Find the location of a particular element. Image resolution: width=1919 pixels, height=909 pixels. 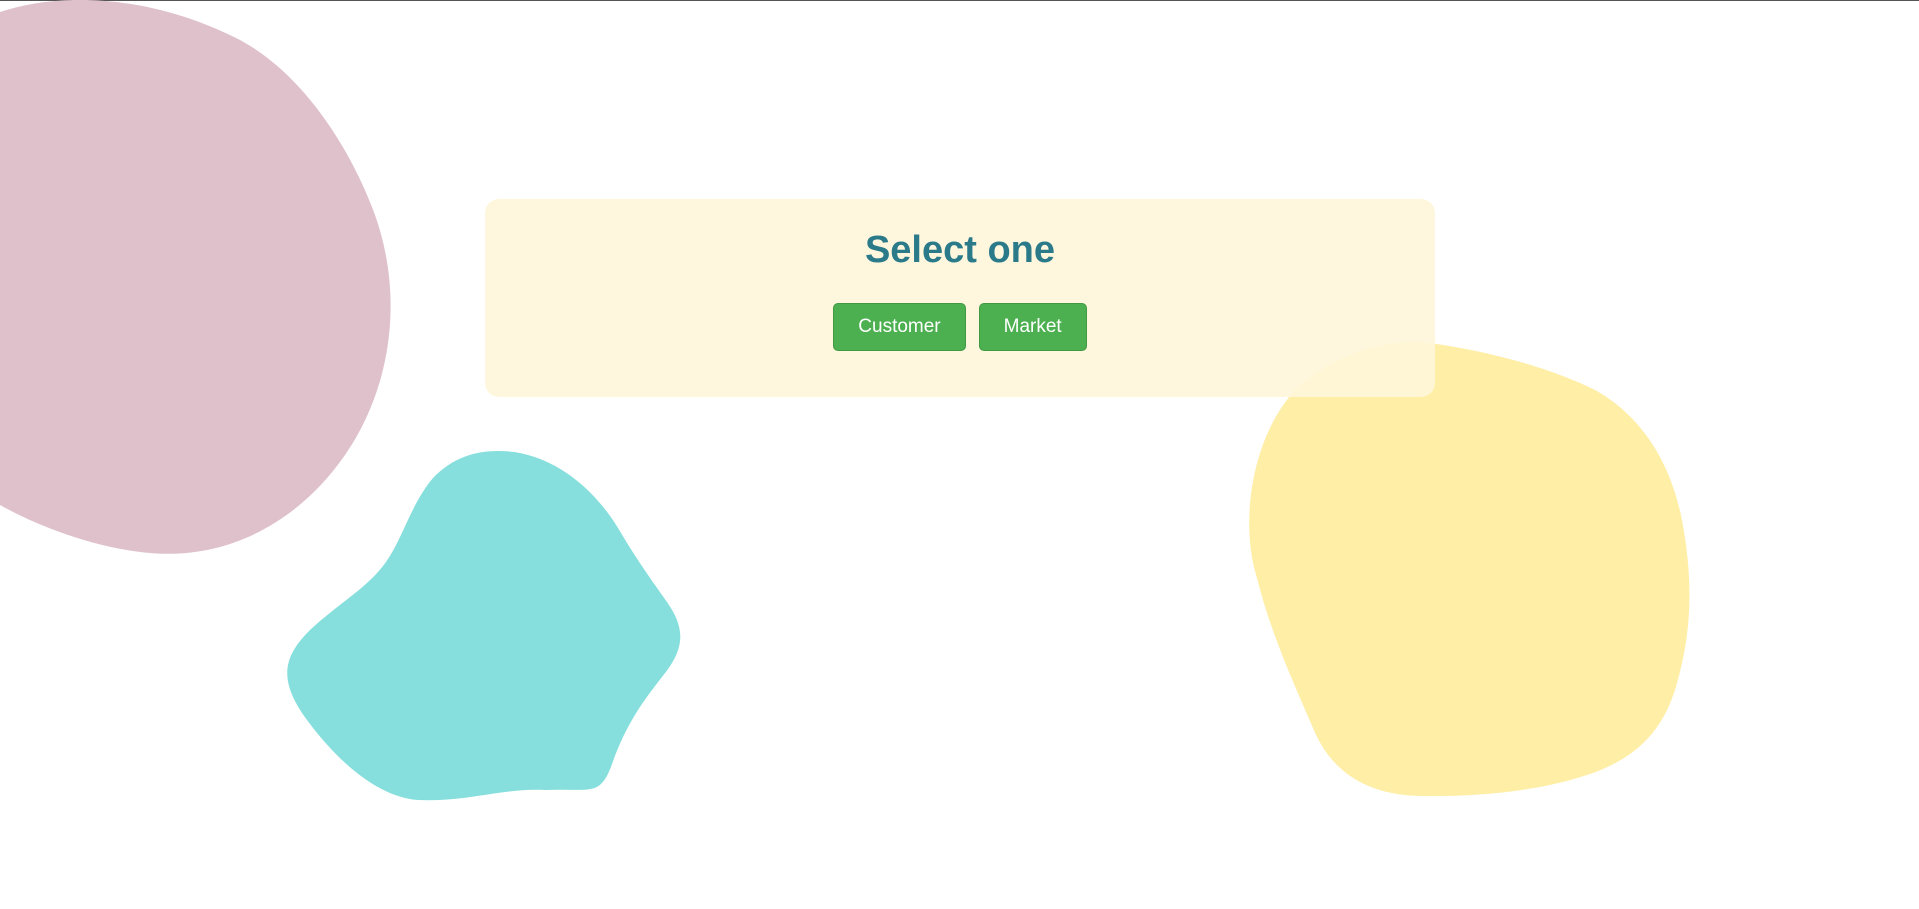

teal-blob is located at coordinates (484, 625).